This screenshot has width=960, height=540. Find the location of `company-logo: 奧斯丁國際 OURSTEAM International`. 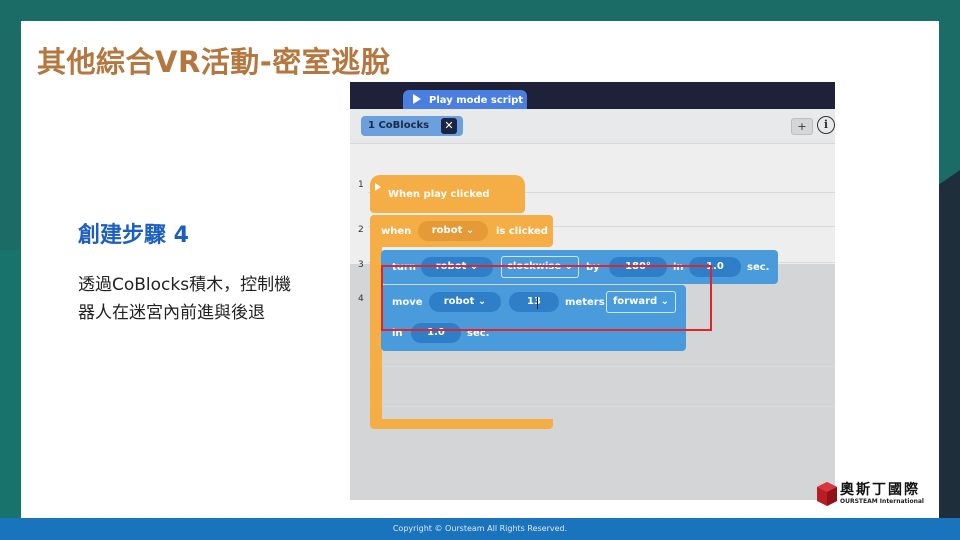

company-logo: 奧斯丁國際 OURSTEAM International is located at coordinates (876, 494).